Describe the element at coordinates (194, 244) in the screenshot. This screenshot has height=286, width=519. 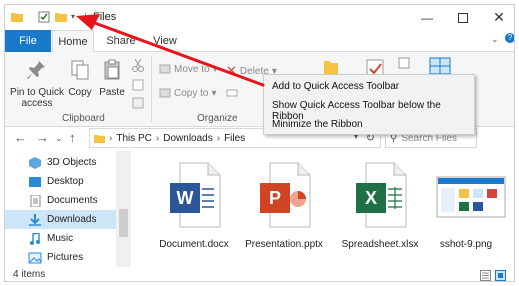
I see `file-name: Document.docx` at that location.